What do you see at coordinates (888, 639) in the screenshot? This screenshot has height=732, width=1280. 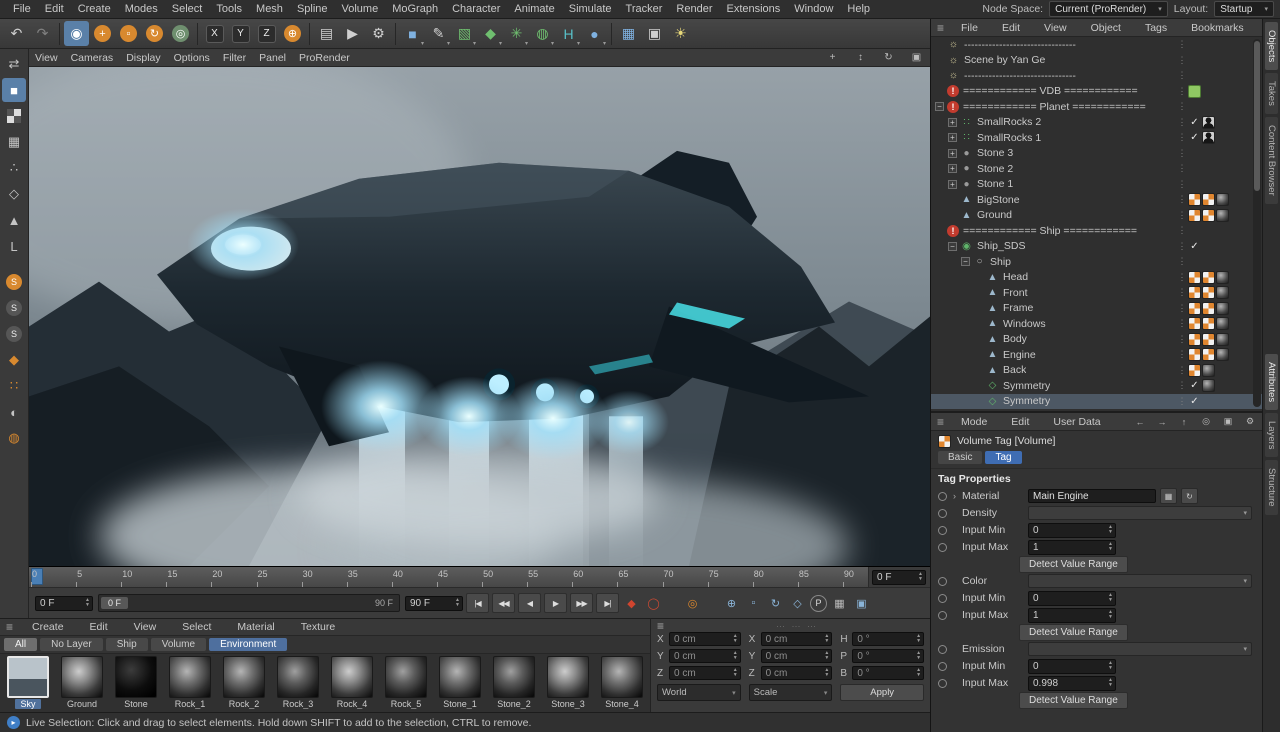 I see `coord-h-field: 0 ° ▲ ▼` at bounding box center [888, 639].